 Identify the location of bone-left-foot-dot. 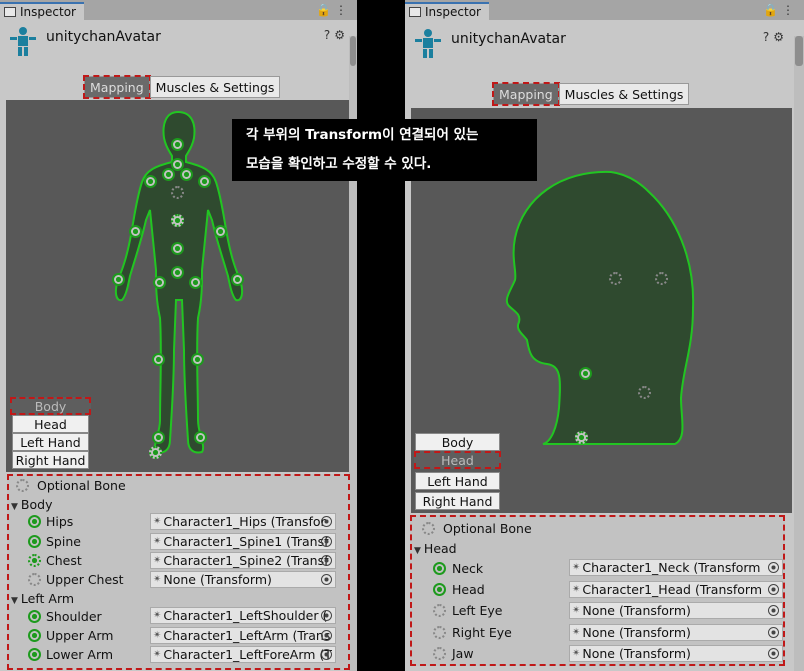
(158, 437).